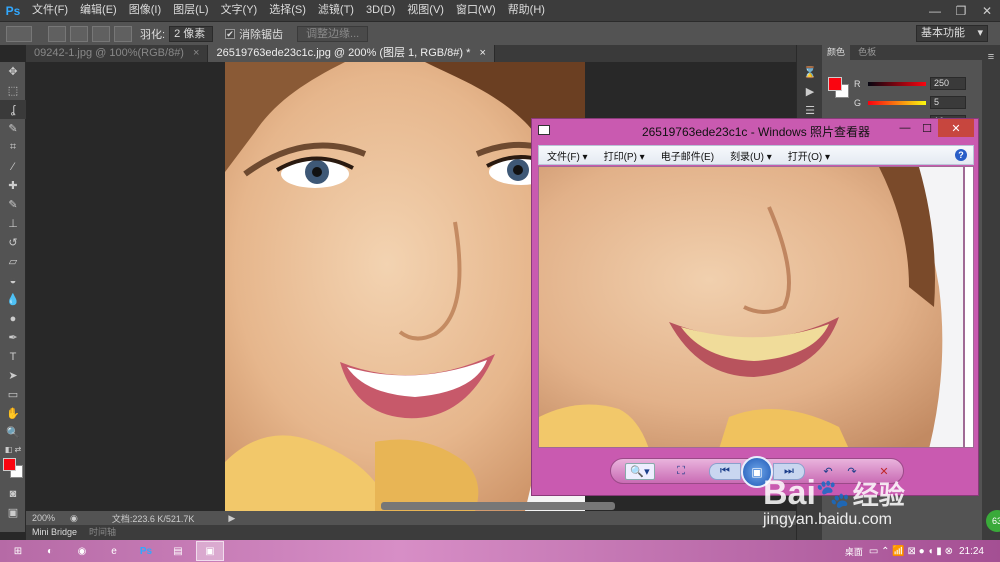 This screenshot has width=1000, height=562. I want to click on previous-icon: ⏮, so click(725, 471).